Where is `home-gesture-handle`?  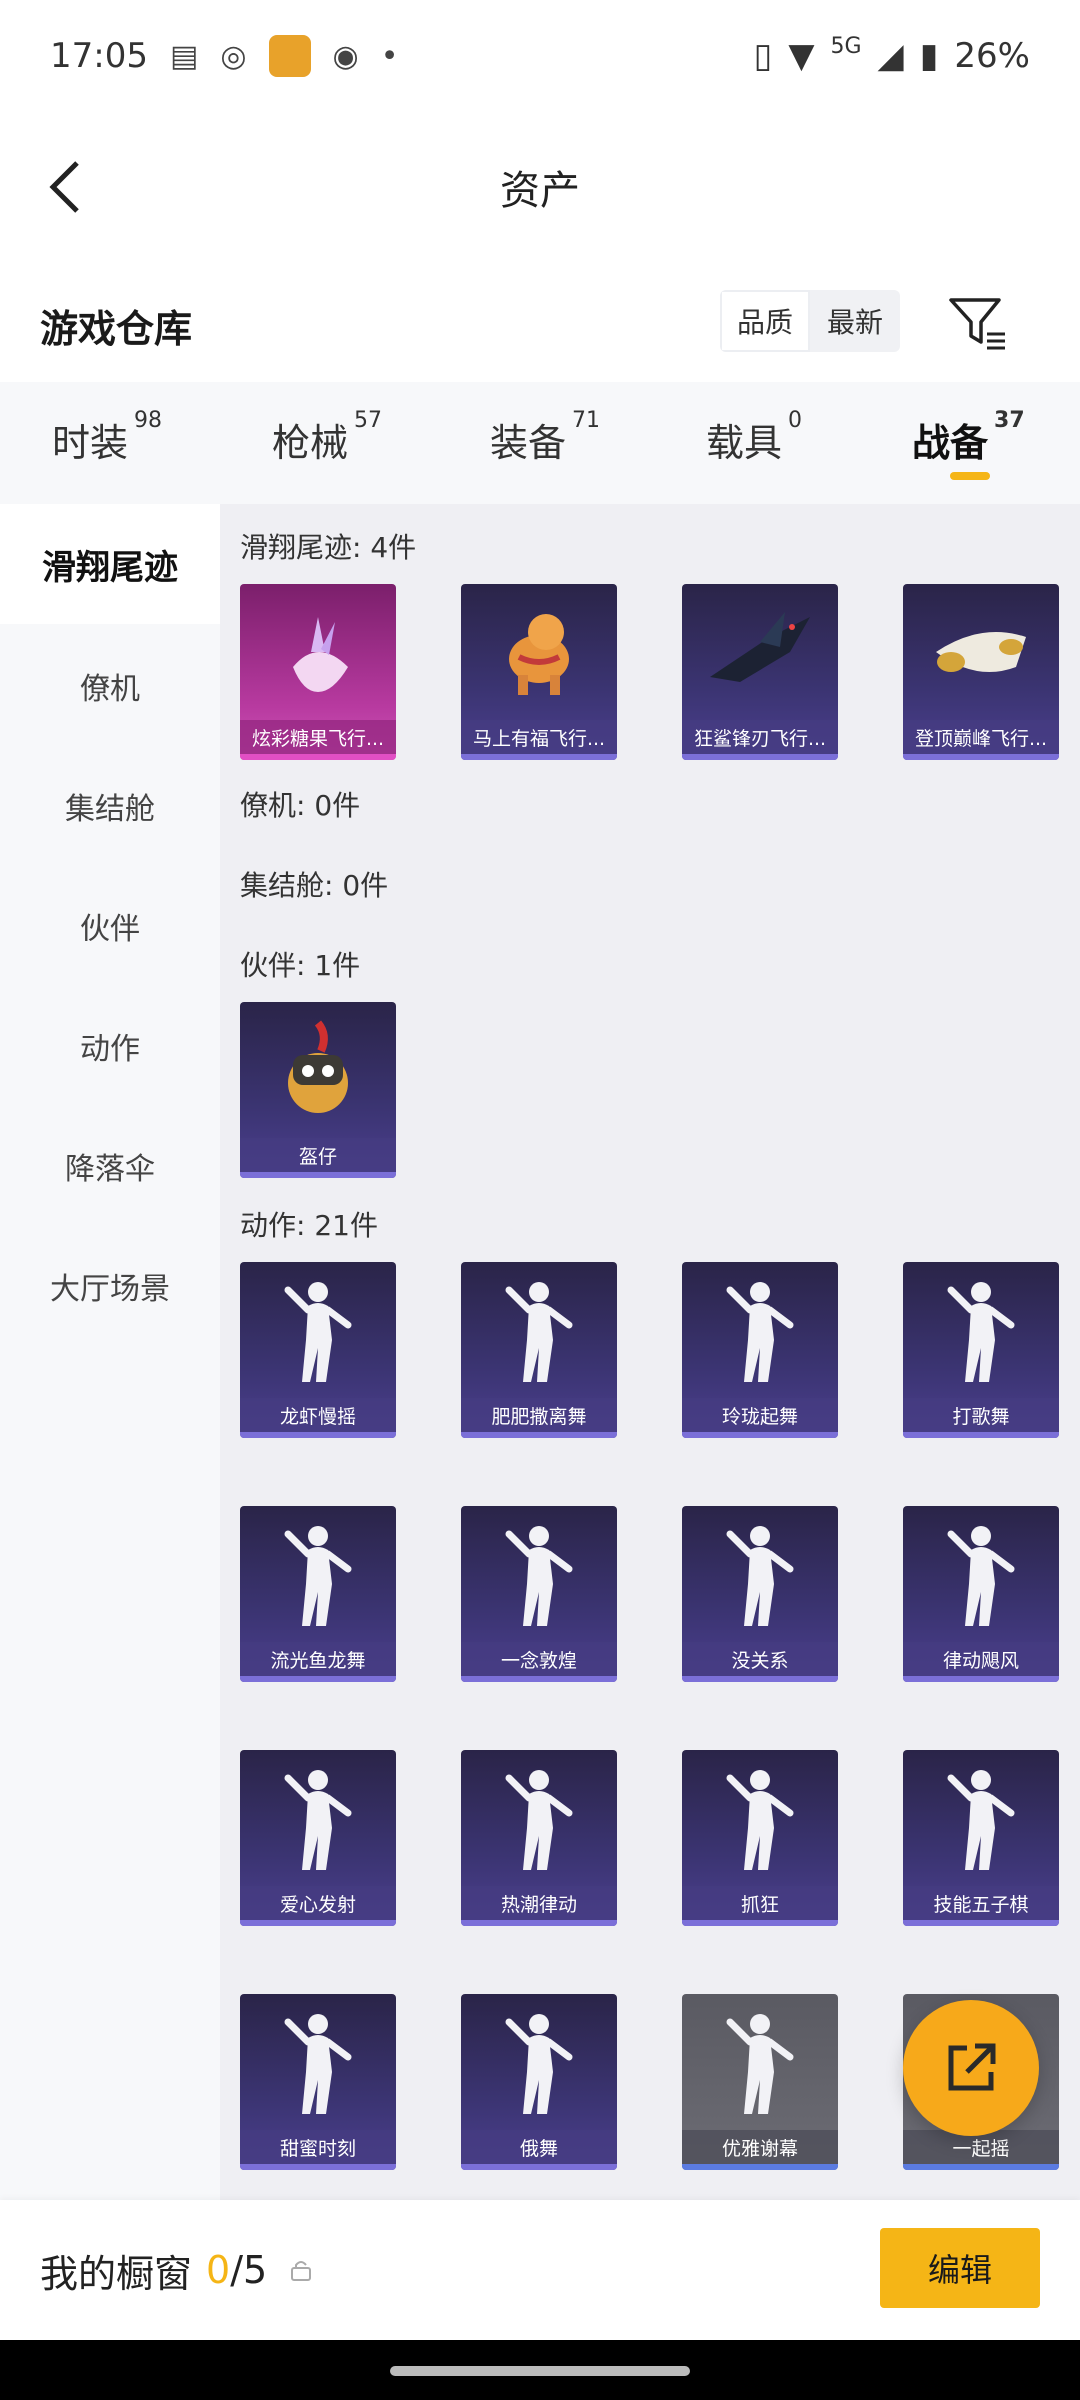
home-gesture-handle is located at coordinates (540, 2371).